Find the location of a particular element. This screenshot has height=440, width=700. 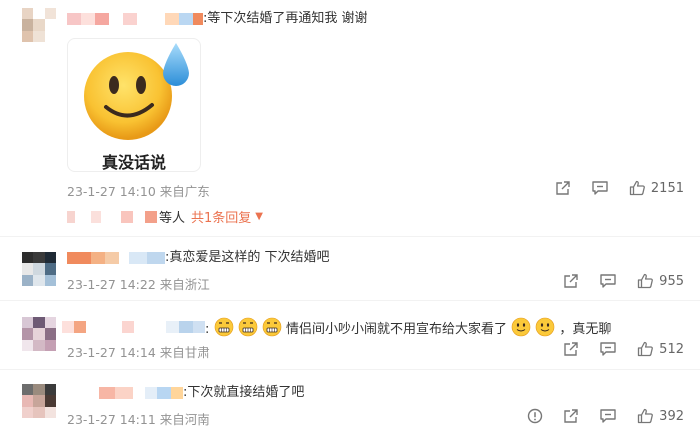

reply-usernames is located at coordinates (112, 216).